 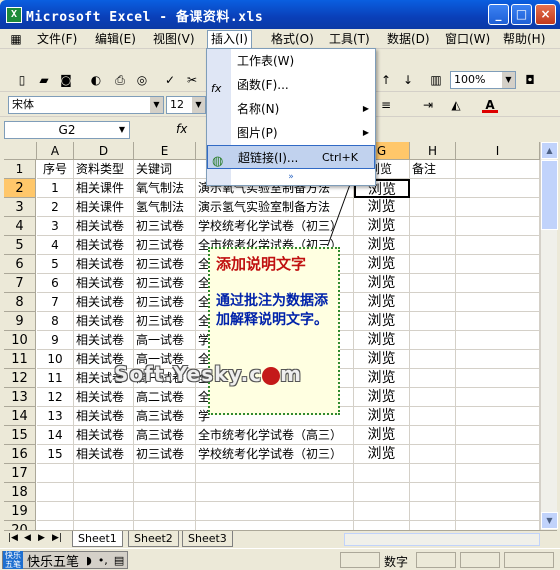 I want to click on menu-edit: 编辑(E), so click(x=115, y=39).